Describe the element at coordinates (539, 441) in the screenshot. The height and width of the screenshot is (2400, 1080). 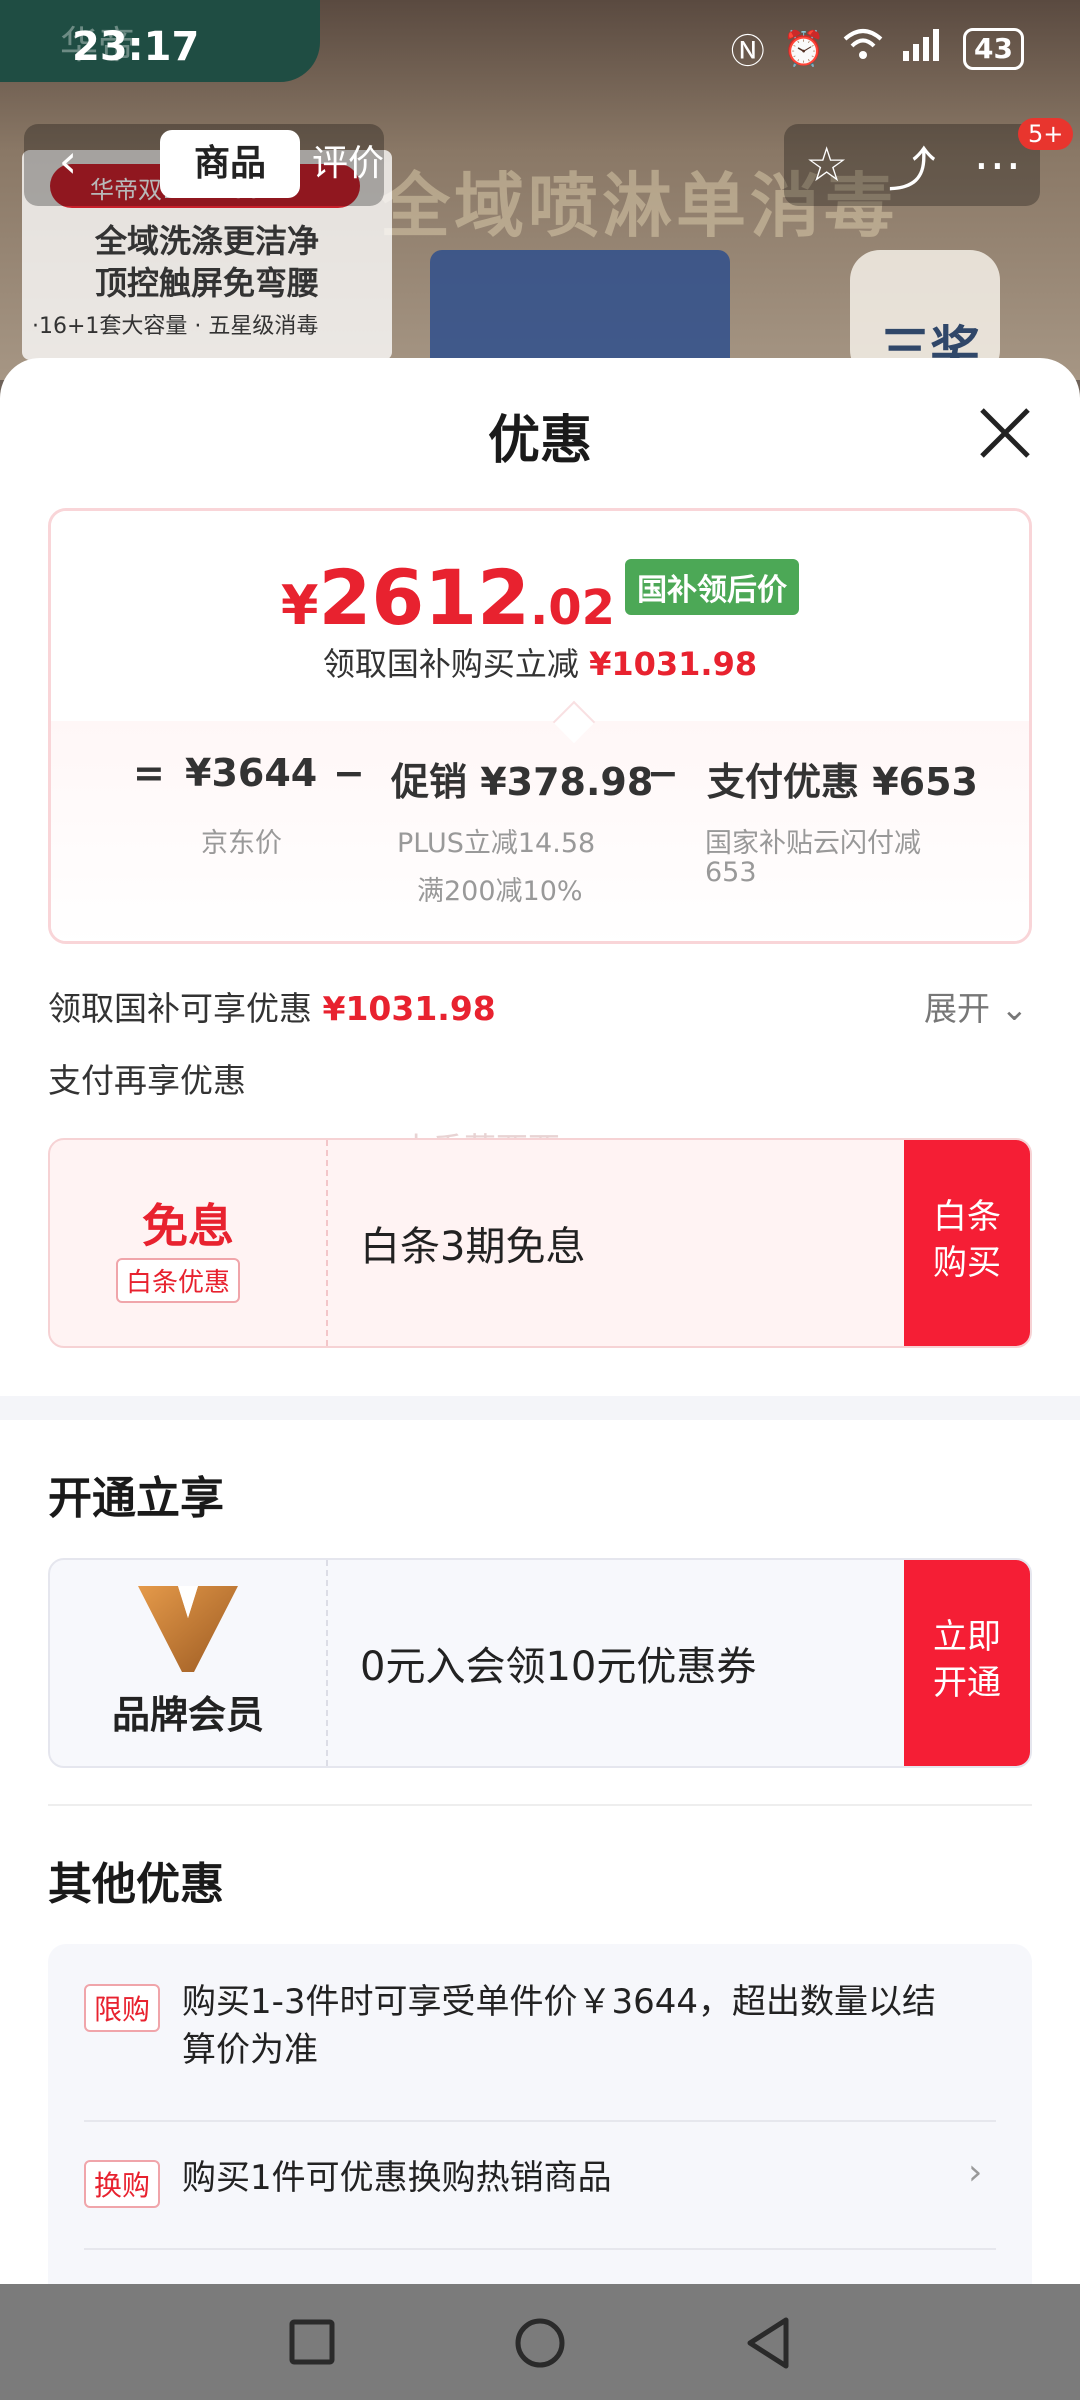
I see `sheet-title: 优惠` at that location.